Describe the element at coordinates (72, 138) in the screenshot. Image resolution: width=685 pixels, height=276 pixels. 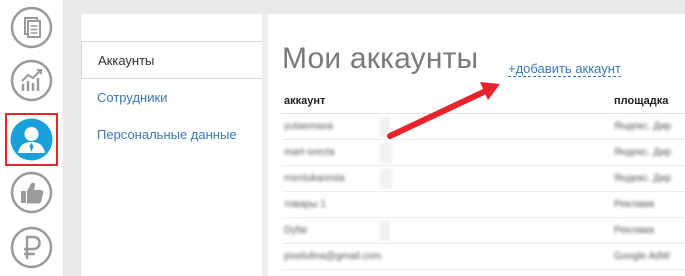
I see `gutter` at that location.